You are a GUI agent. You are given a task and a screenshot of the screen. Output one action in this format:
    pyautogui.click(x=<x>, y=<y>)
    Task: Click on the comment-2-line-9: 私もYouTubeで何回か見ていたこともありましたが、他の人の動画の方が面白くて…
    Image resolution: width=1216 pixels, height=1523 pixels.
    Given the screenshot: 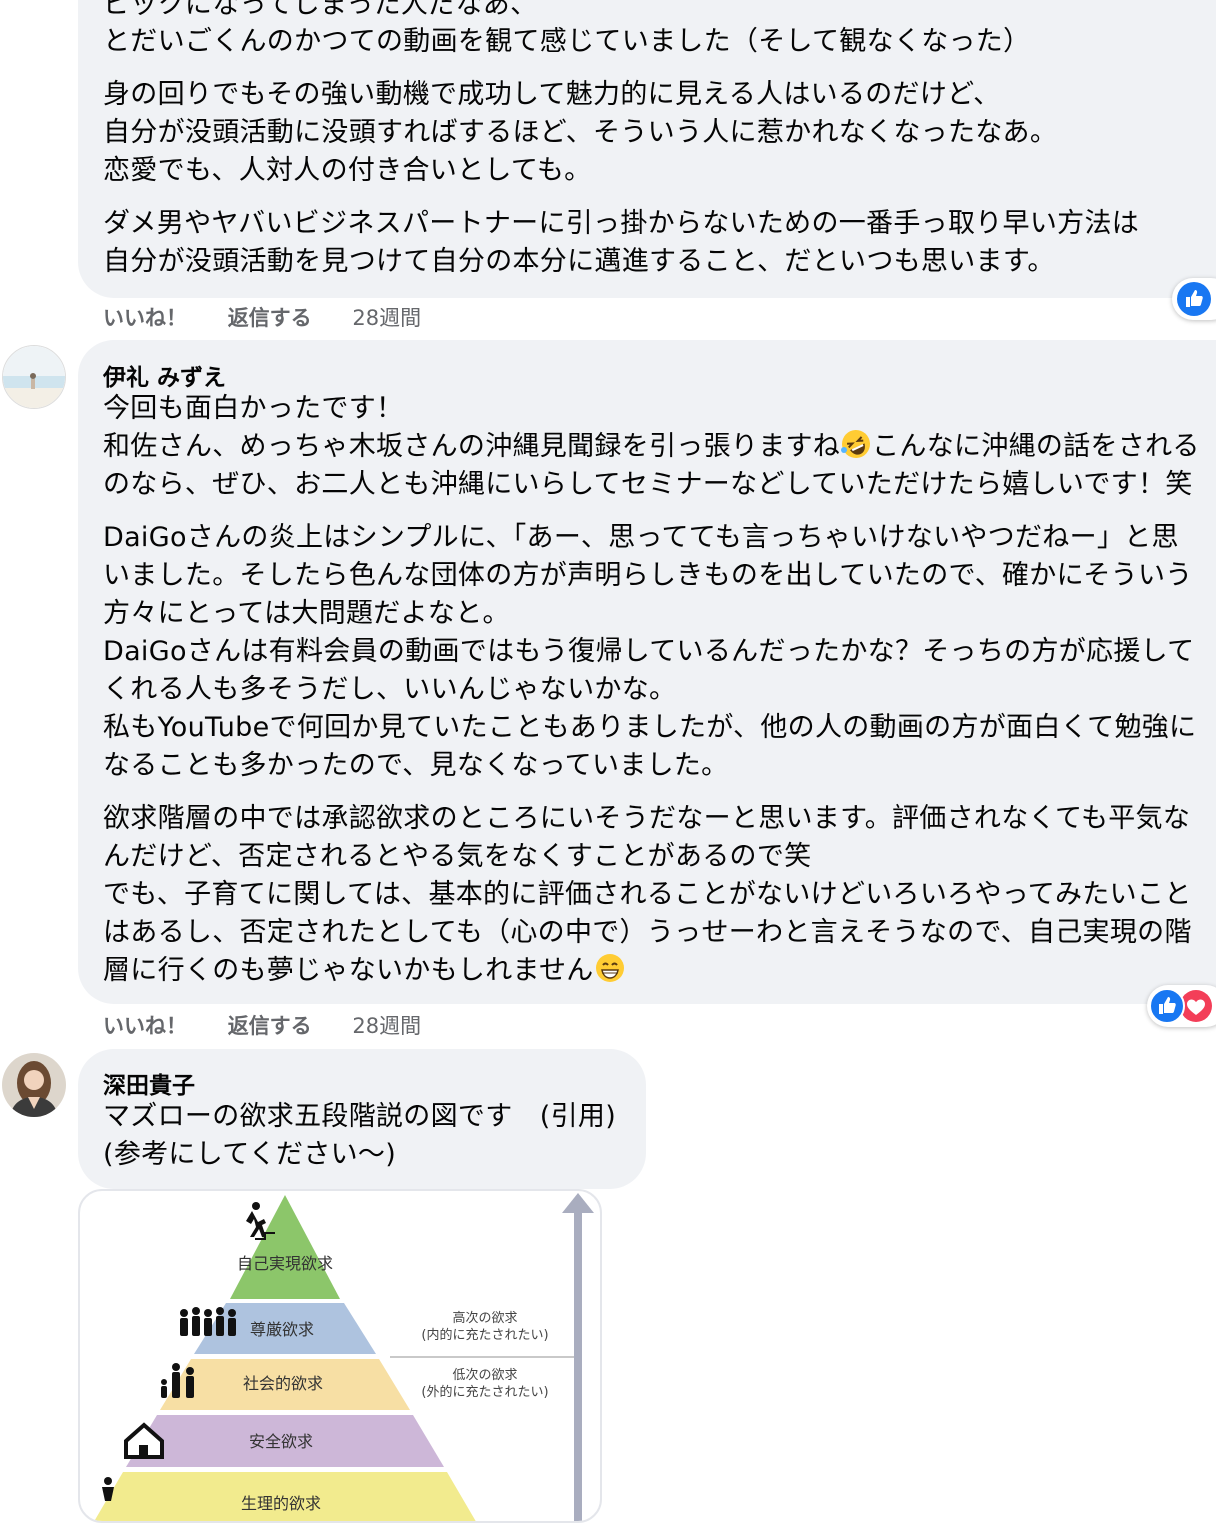 What is the action you would take?
    pyautogui.click(x=650, y=727)
    